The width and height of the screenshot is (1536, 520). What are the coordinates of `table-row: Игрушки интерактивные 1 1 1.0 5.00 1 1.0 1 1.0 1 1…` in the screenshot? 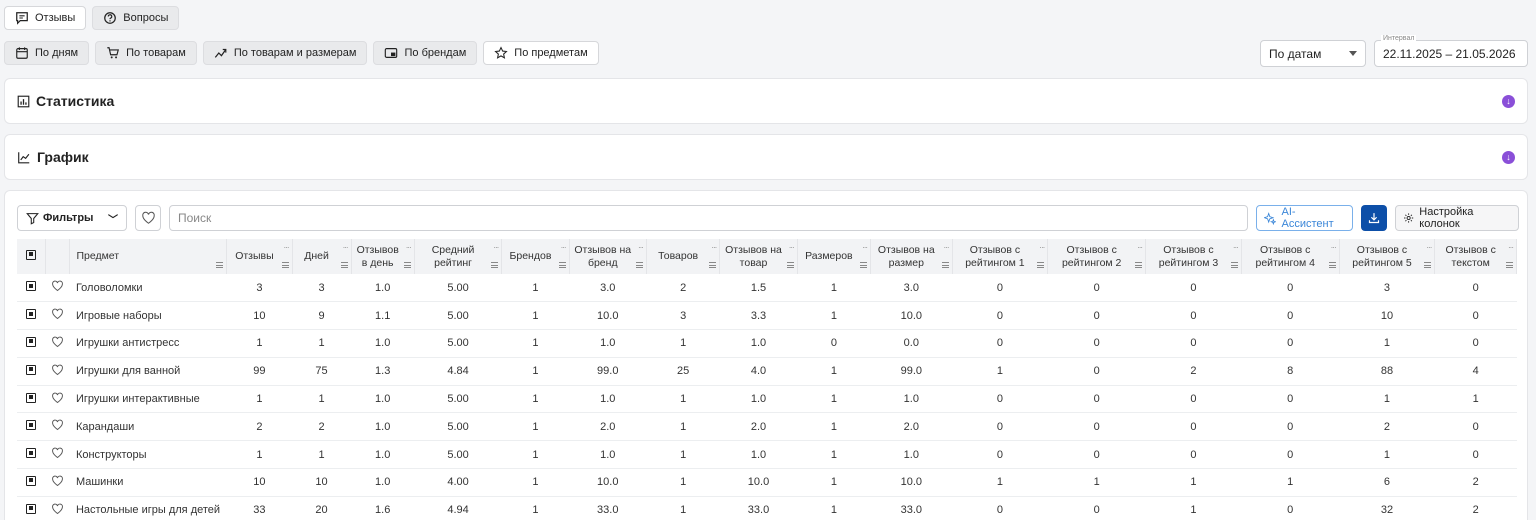 It's located at (767, 399).